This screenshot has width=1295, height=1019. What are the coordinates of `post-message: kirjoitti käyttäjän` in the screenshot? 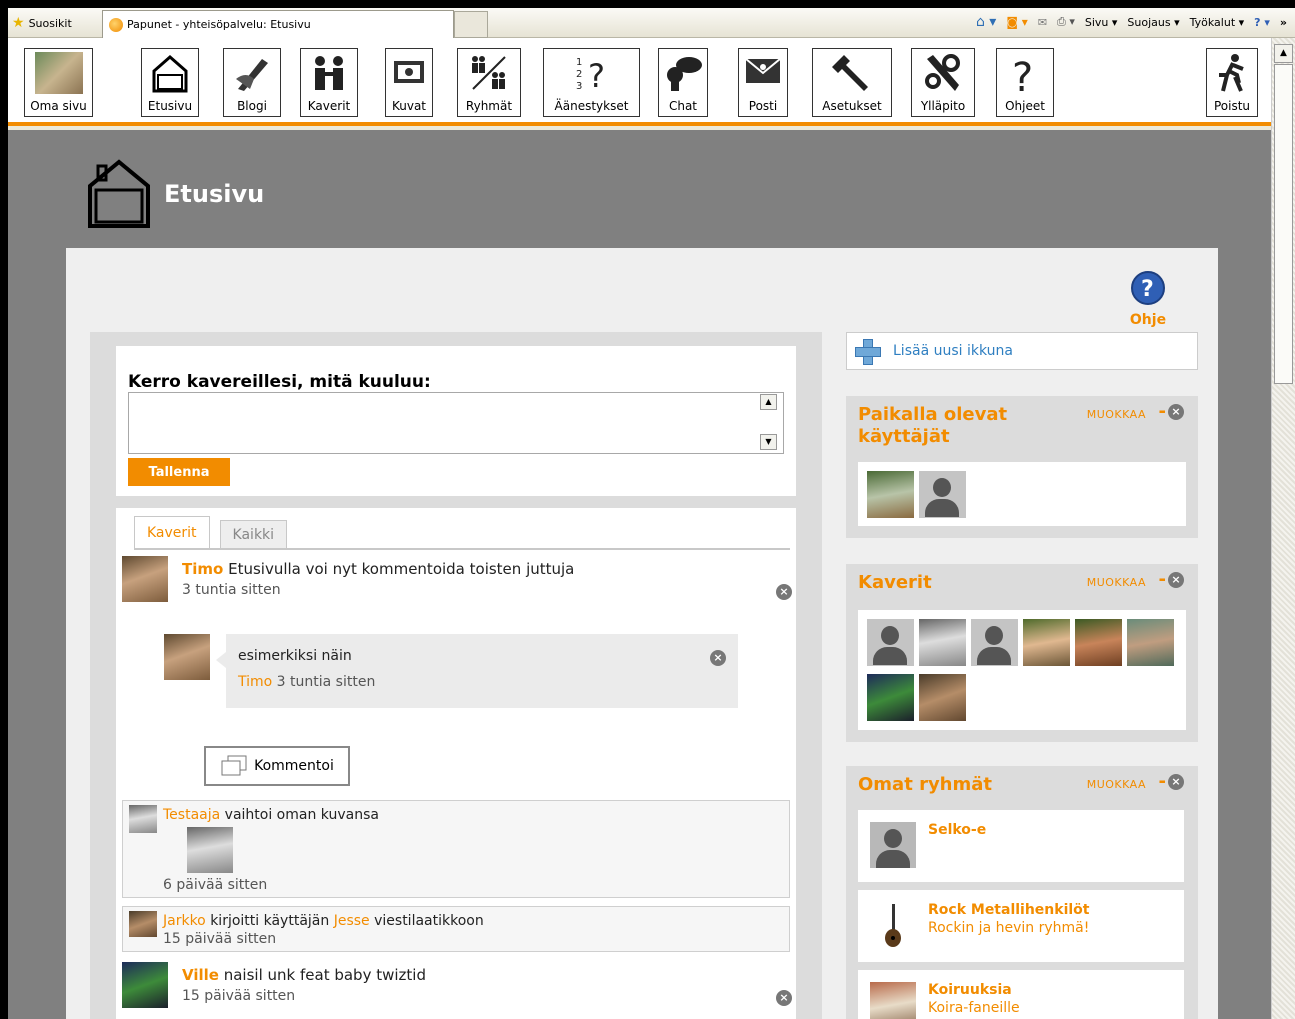 It's located at (270, 921).